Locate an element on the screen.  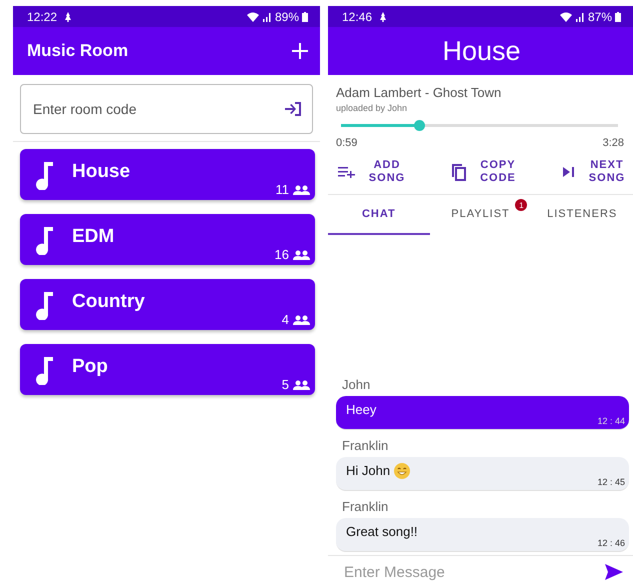
action-button: NEXT SONG is located at coordinates (595, 172).